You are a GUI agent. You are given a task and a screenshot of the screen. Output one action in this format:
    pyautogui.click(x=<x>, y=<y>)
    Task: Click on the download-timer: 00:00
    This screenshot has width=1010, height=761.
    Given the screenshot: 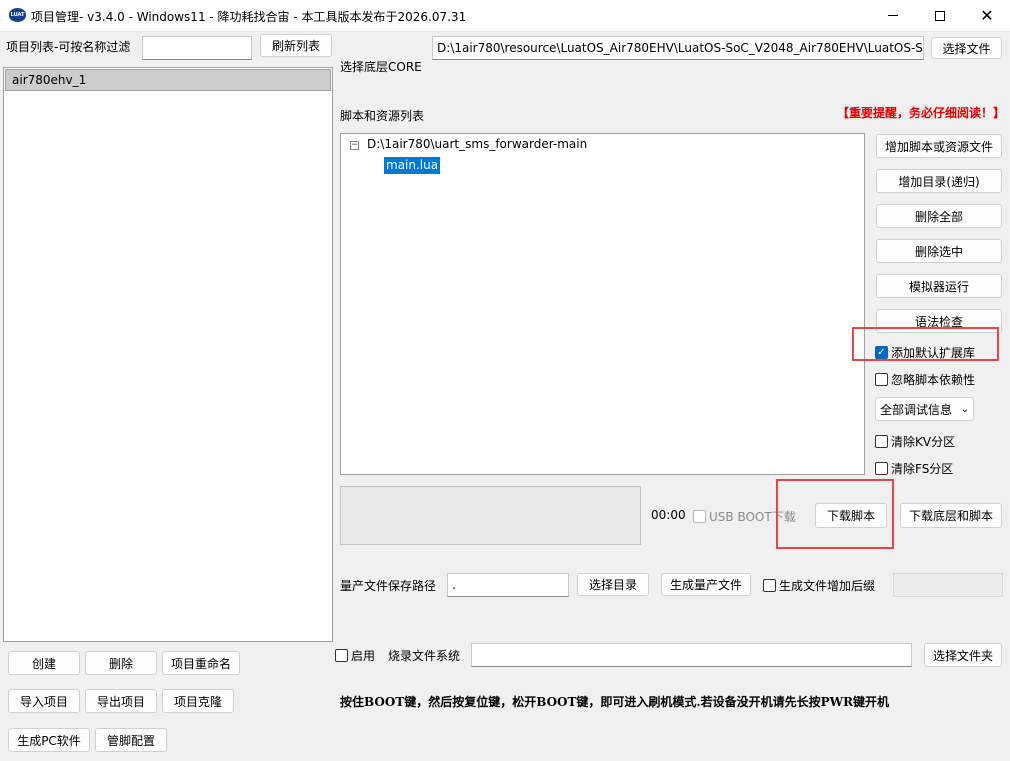 What is the action you would take?
    pyautogui.click(x=668, y=515)
    